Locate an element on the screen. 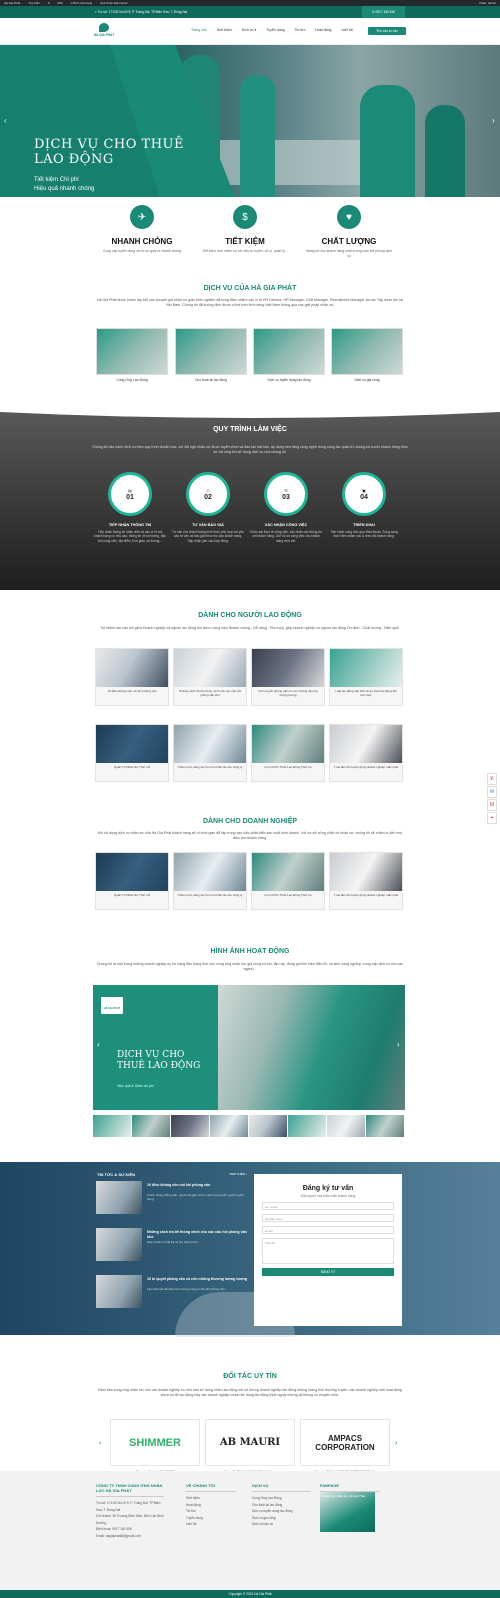 The width and height of the screenshot is (500, 1598). news-title: 10 điều không nên nói khi phỏng vấn is located at coordinates (197, 1185).